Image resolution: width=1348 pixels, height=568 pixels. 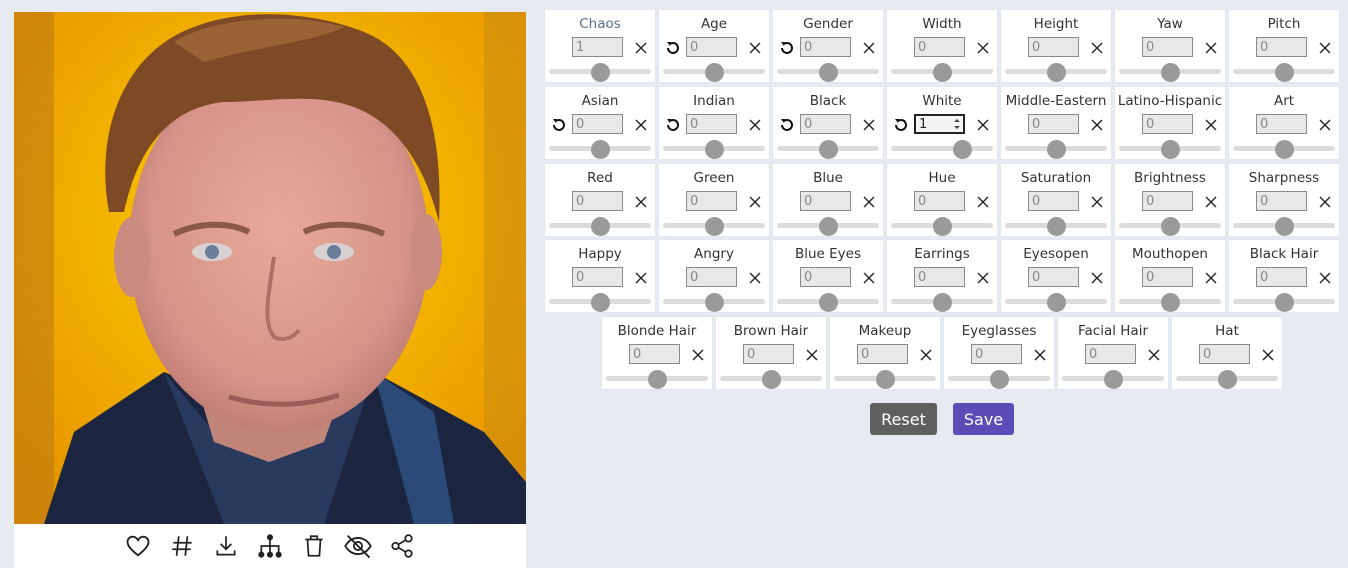 I want to click on save-button: Save, so click(x=983, y=419).